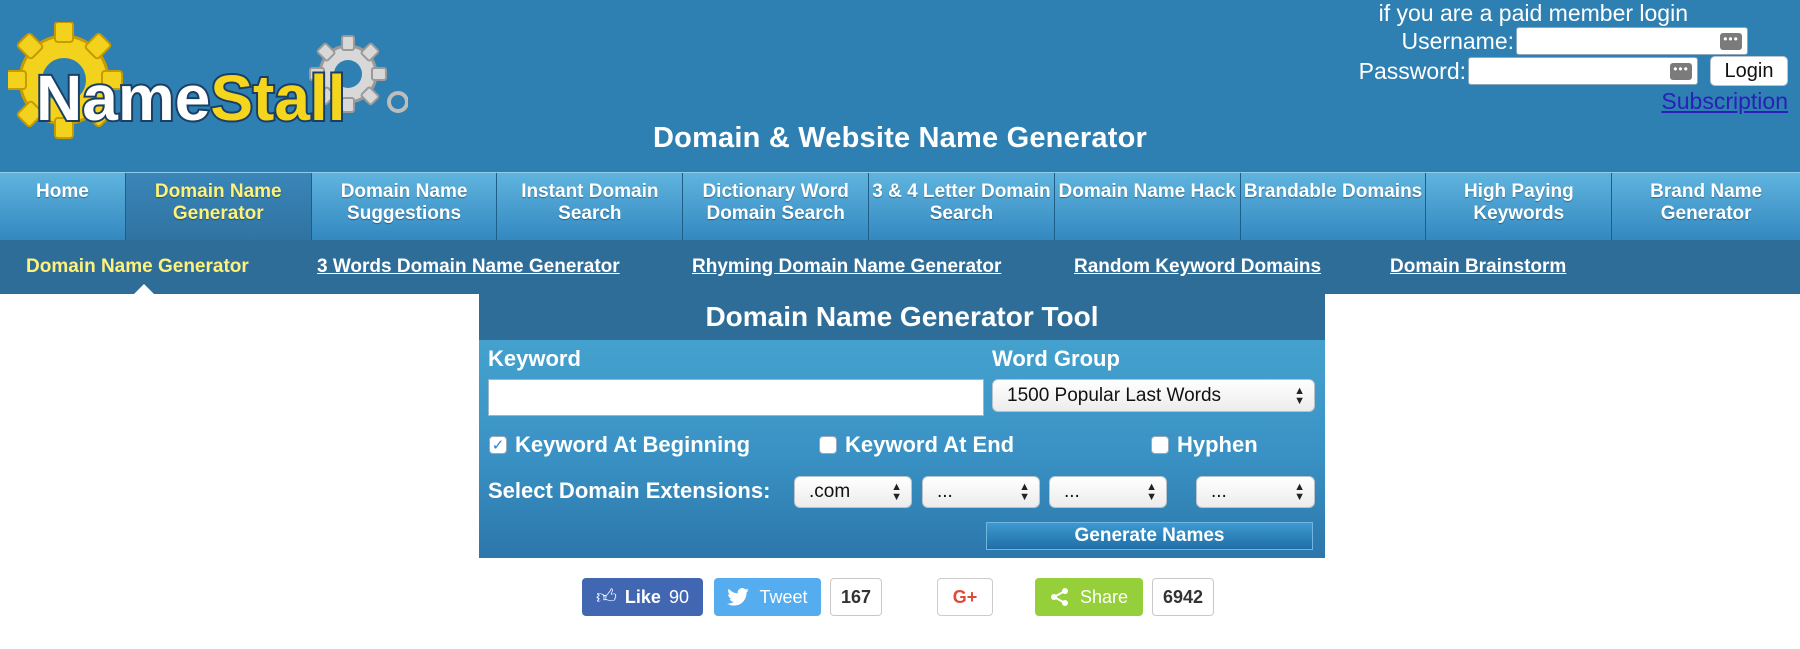 Image resolution: width=1800 pixels, height=649 pixels. What do you see at coordinates (846, 267) in the screenshot?
I see `subnav-rhyming-generator: Rhyming Domain Name Generator` at bounding box center [846, 267].